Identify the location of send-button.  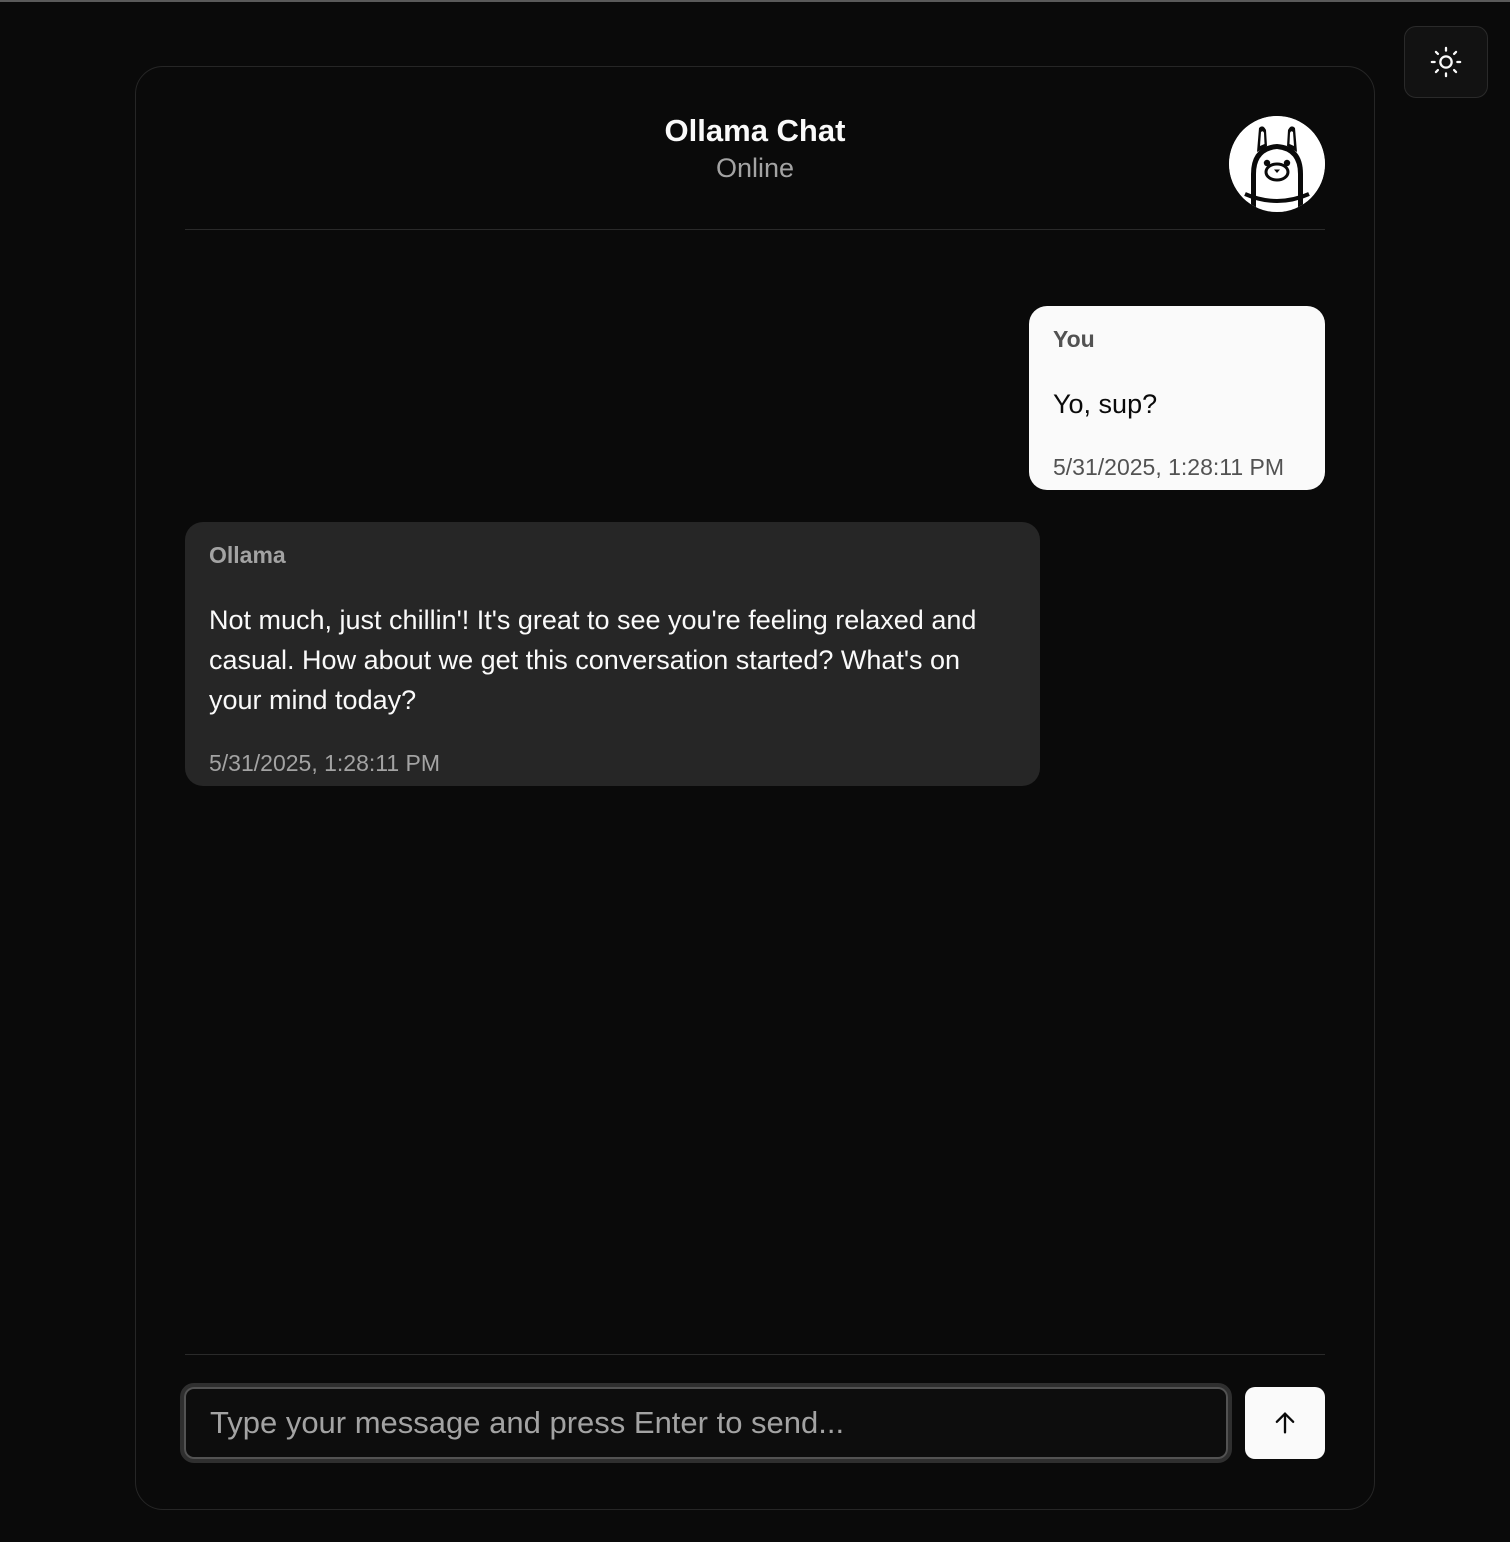
(1285, 1423).